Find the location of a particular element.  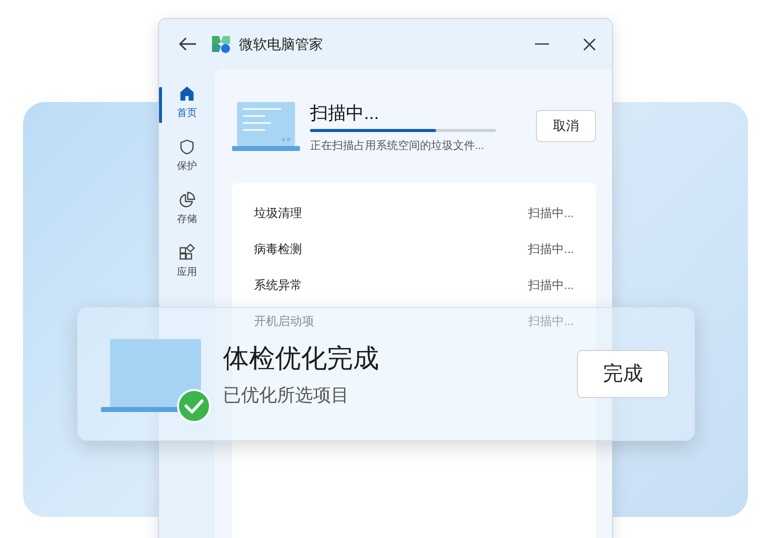

notification-title: 体检优化完成 is located at coordinates (301, 358).